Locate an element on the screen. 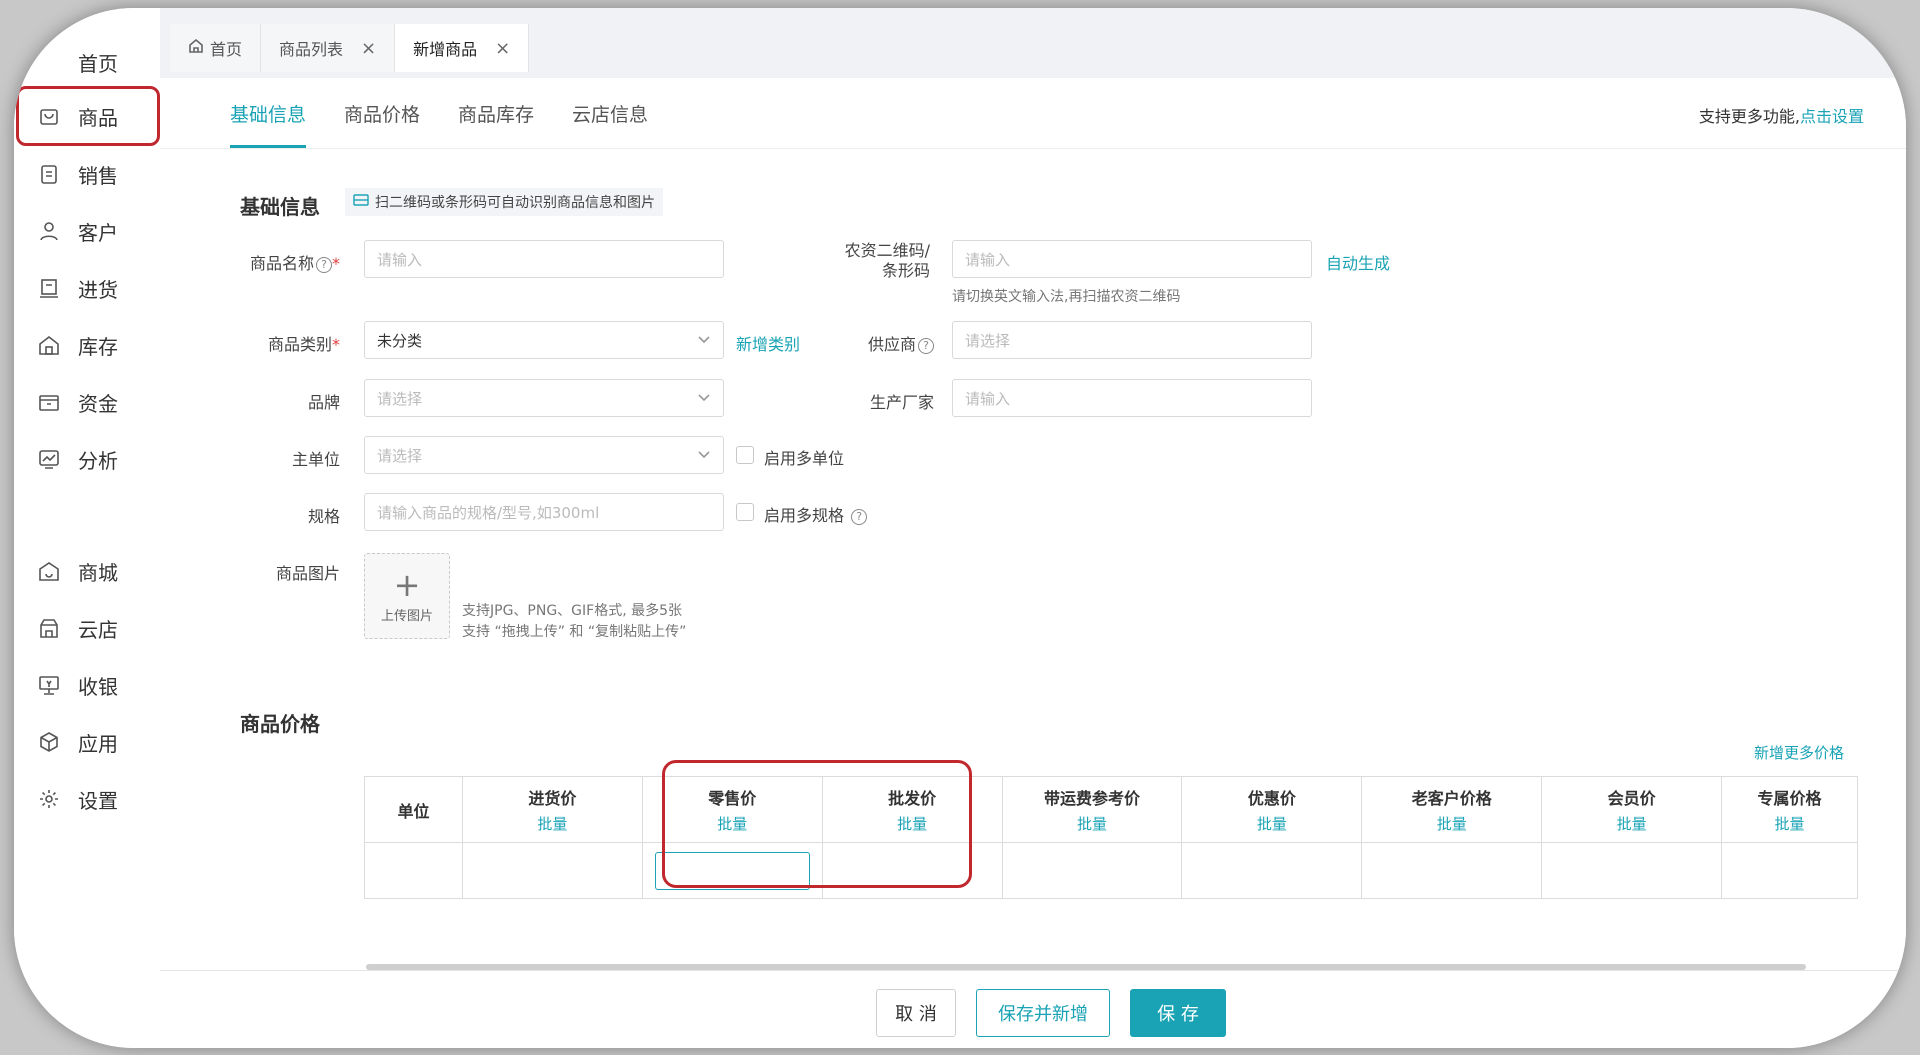  sidebar-item-analysis: 分析 is located at coordinates (92, 459).